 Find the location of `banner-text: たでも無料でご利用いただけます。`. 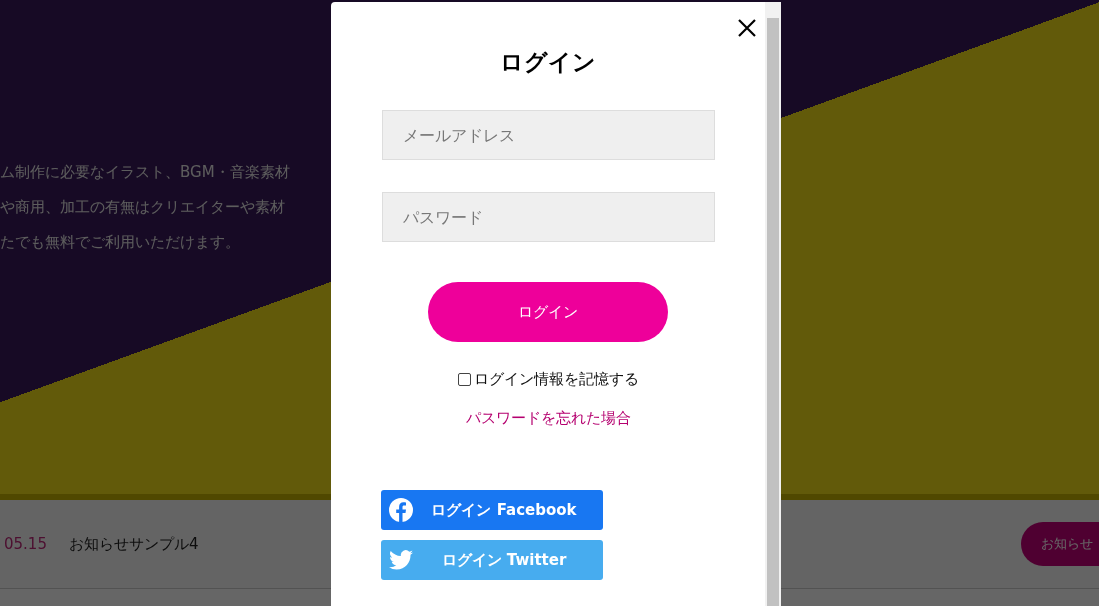

banner-text: たでも無料でご利用いただけます。 is located at coordinates (120, 242).